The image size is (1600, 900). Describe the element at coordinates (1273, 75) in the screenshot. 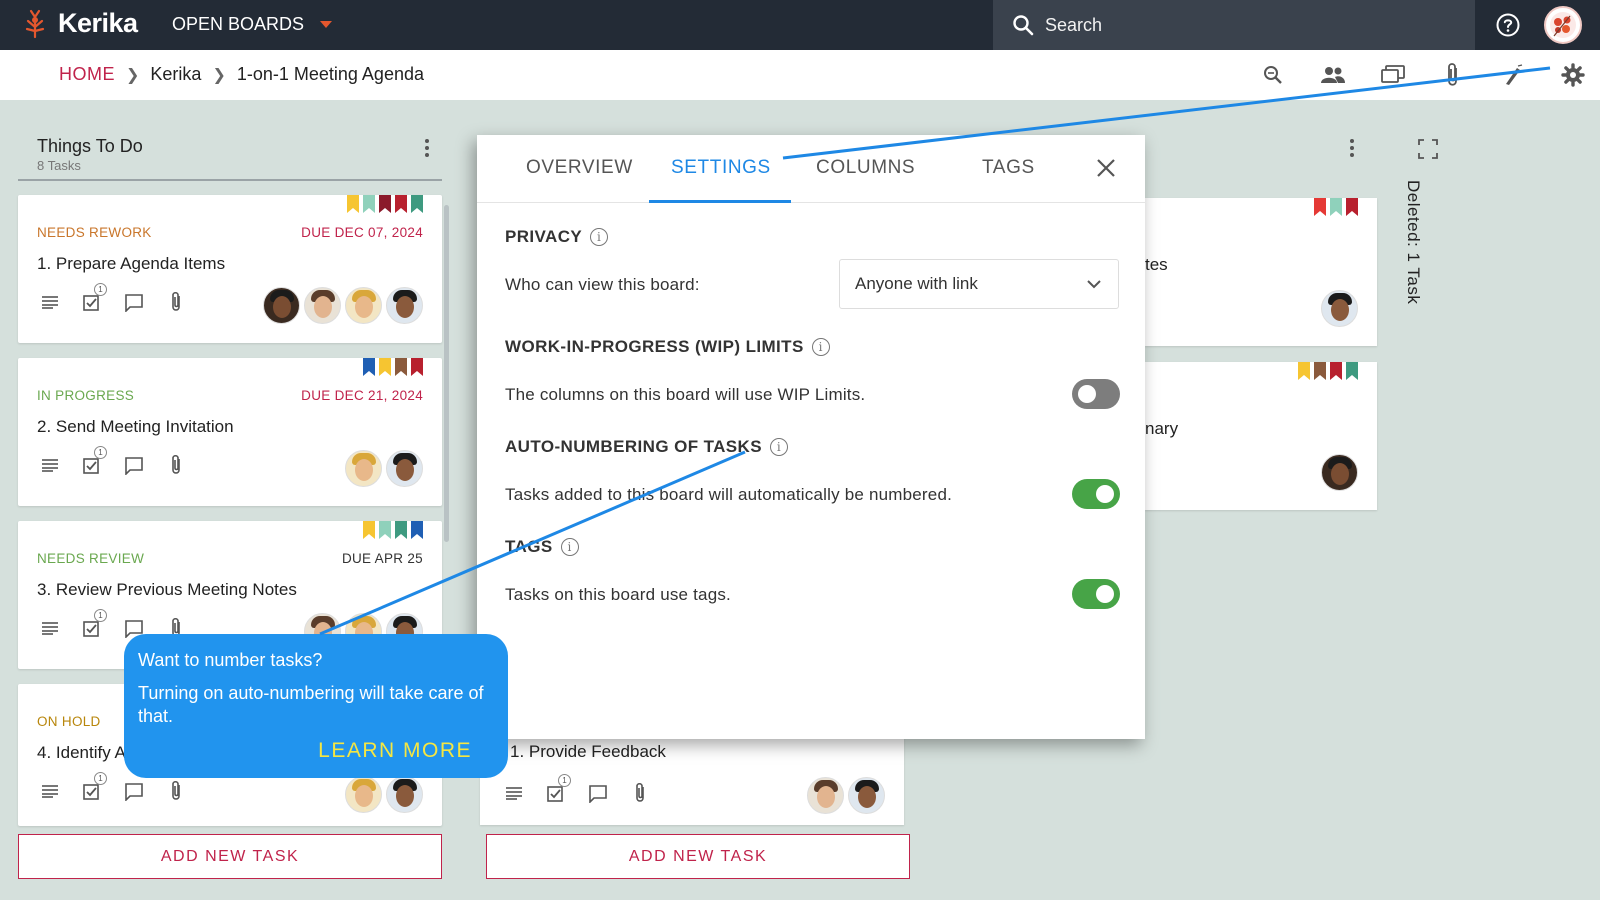

I see `zoom-icon` at that location.